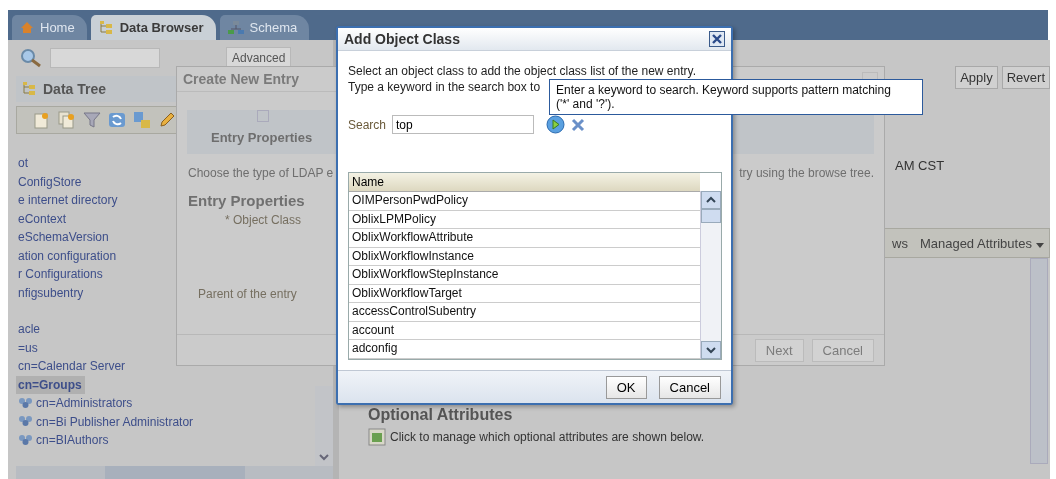  I want to click on dialog-title: Create New Entry, so click(241, 79).